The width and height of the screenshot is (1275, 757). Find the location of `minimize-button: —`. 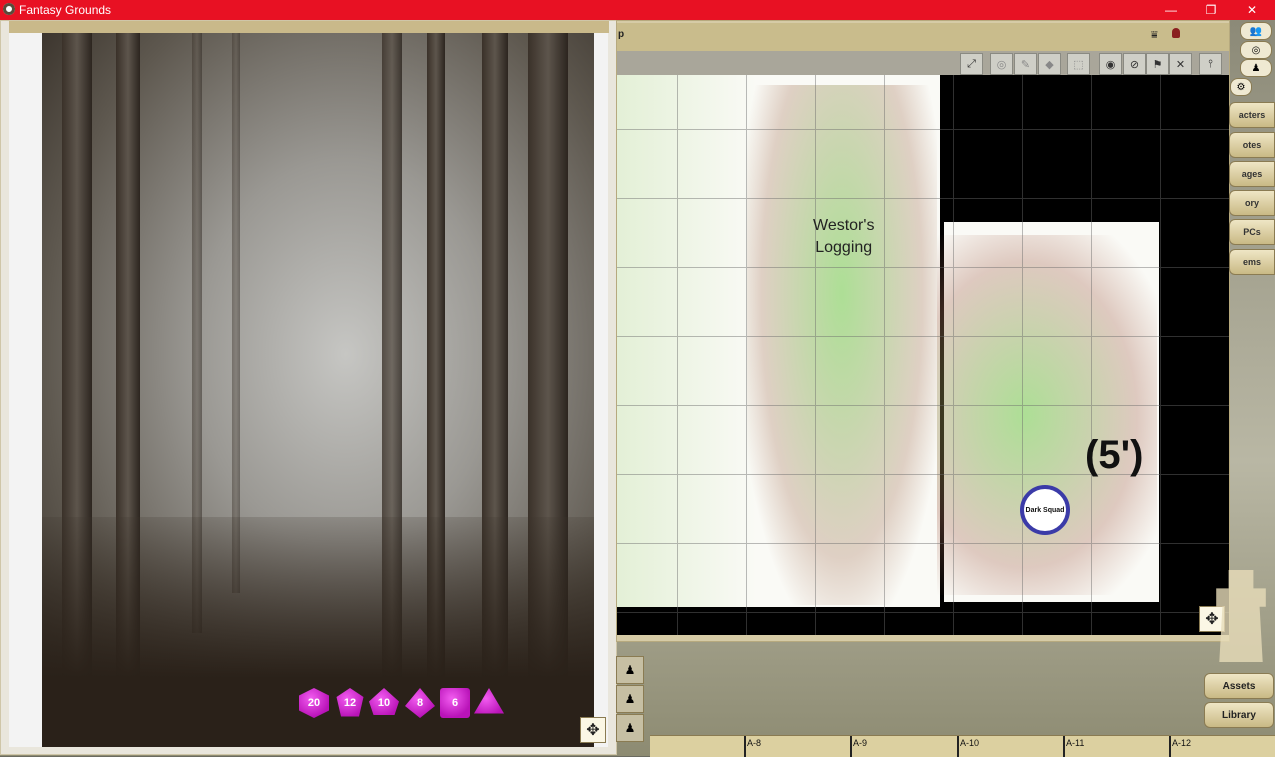

minimize-button: — is located at coordinates (1171, 10).